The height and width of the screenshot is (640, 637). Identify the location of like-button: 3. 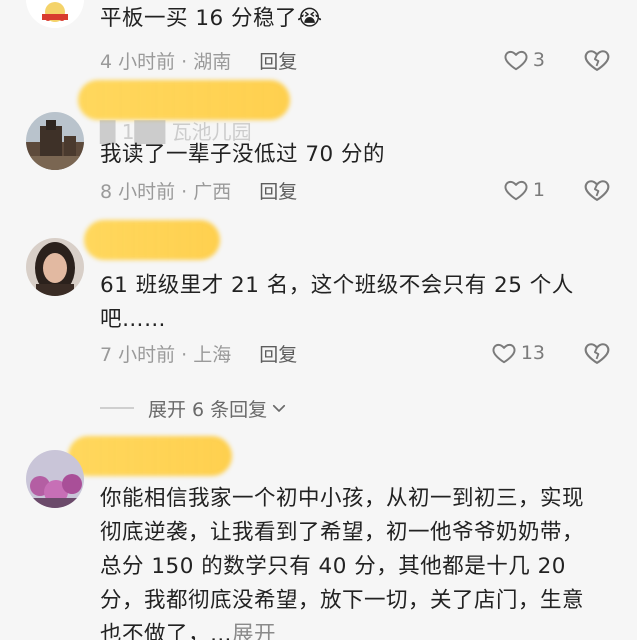
(524, 60).